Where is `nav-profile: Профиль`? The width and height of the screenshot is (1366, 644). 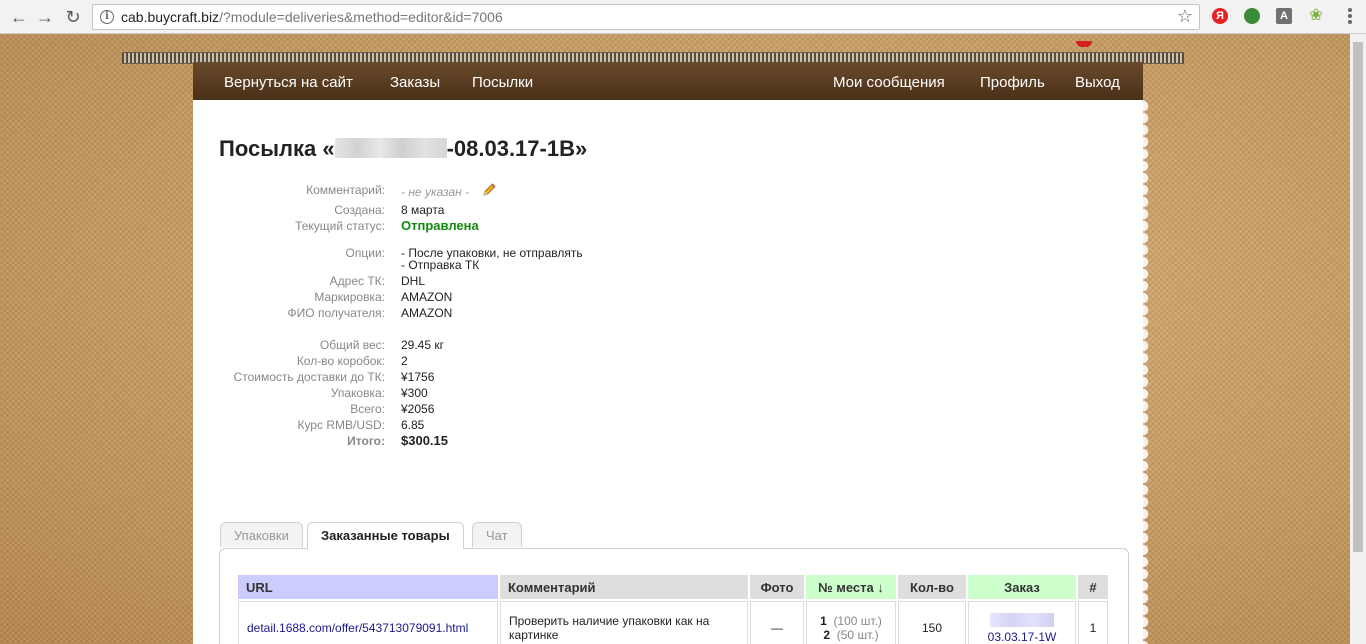
nav-profile: Профиль is located at coordinates (1012, 82).